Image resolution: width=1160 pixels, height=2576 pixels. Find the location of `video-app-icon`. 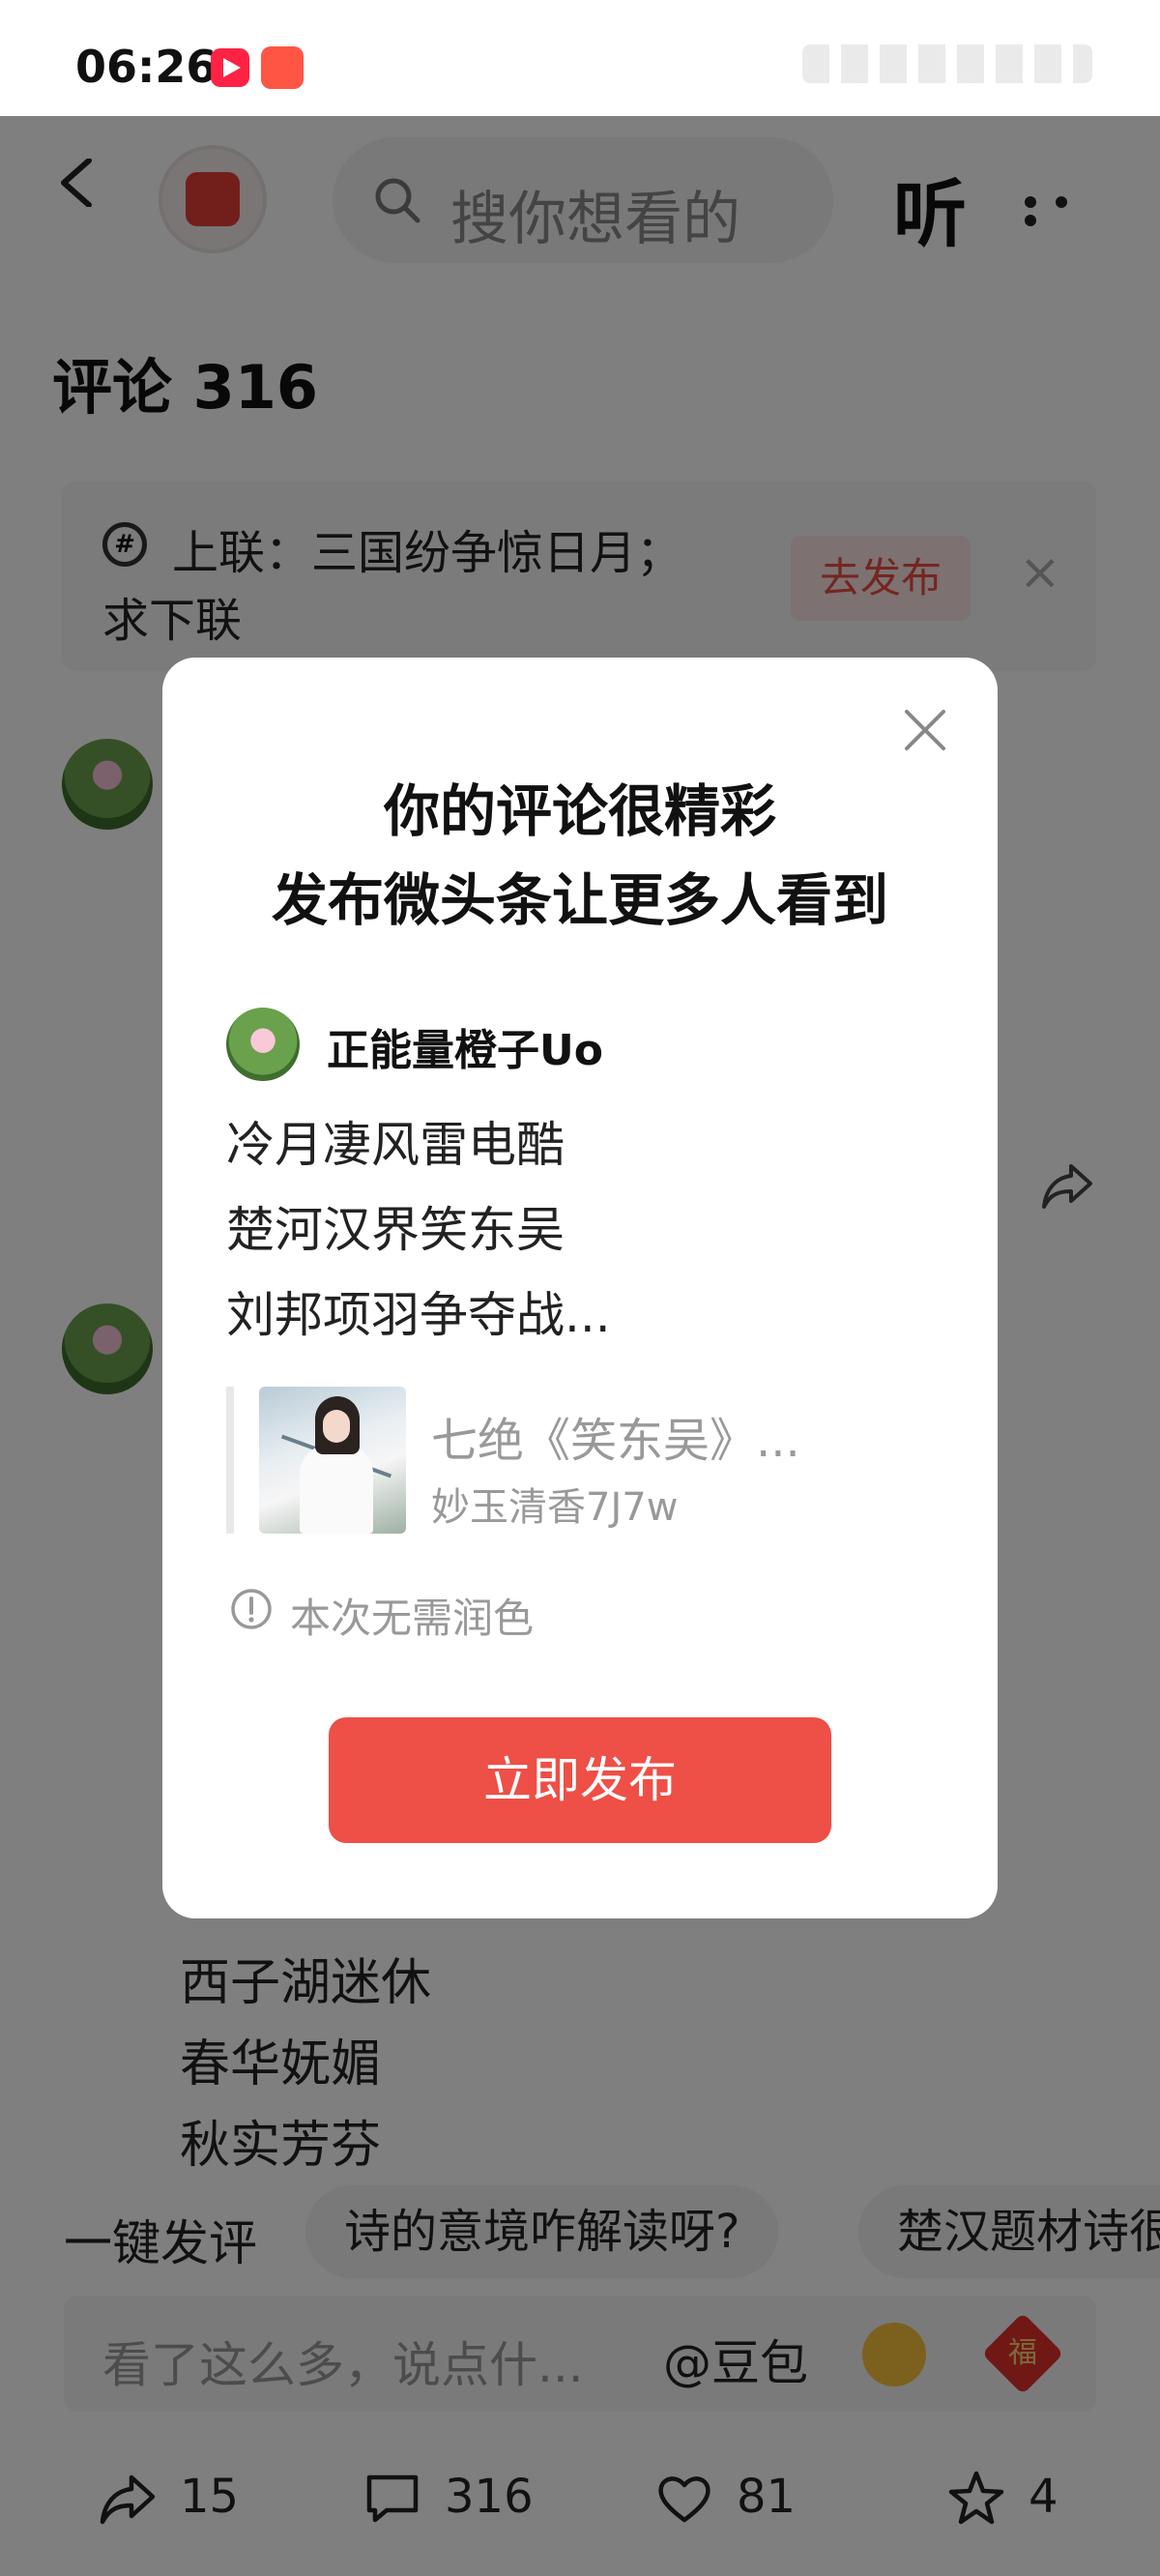

video-app-icon is located at coordinates (230, 67).